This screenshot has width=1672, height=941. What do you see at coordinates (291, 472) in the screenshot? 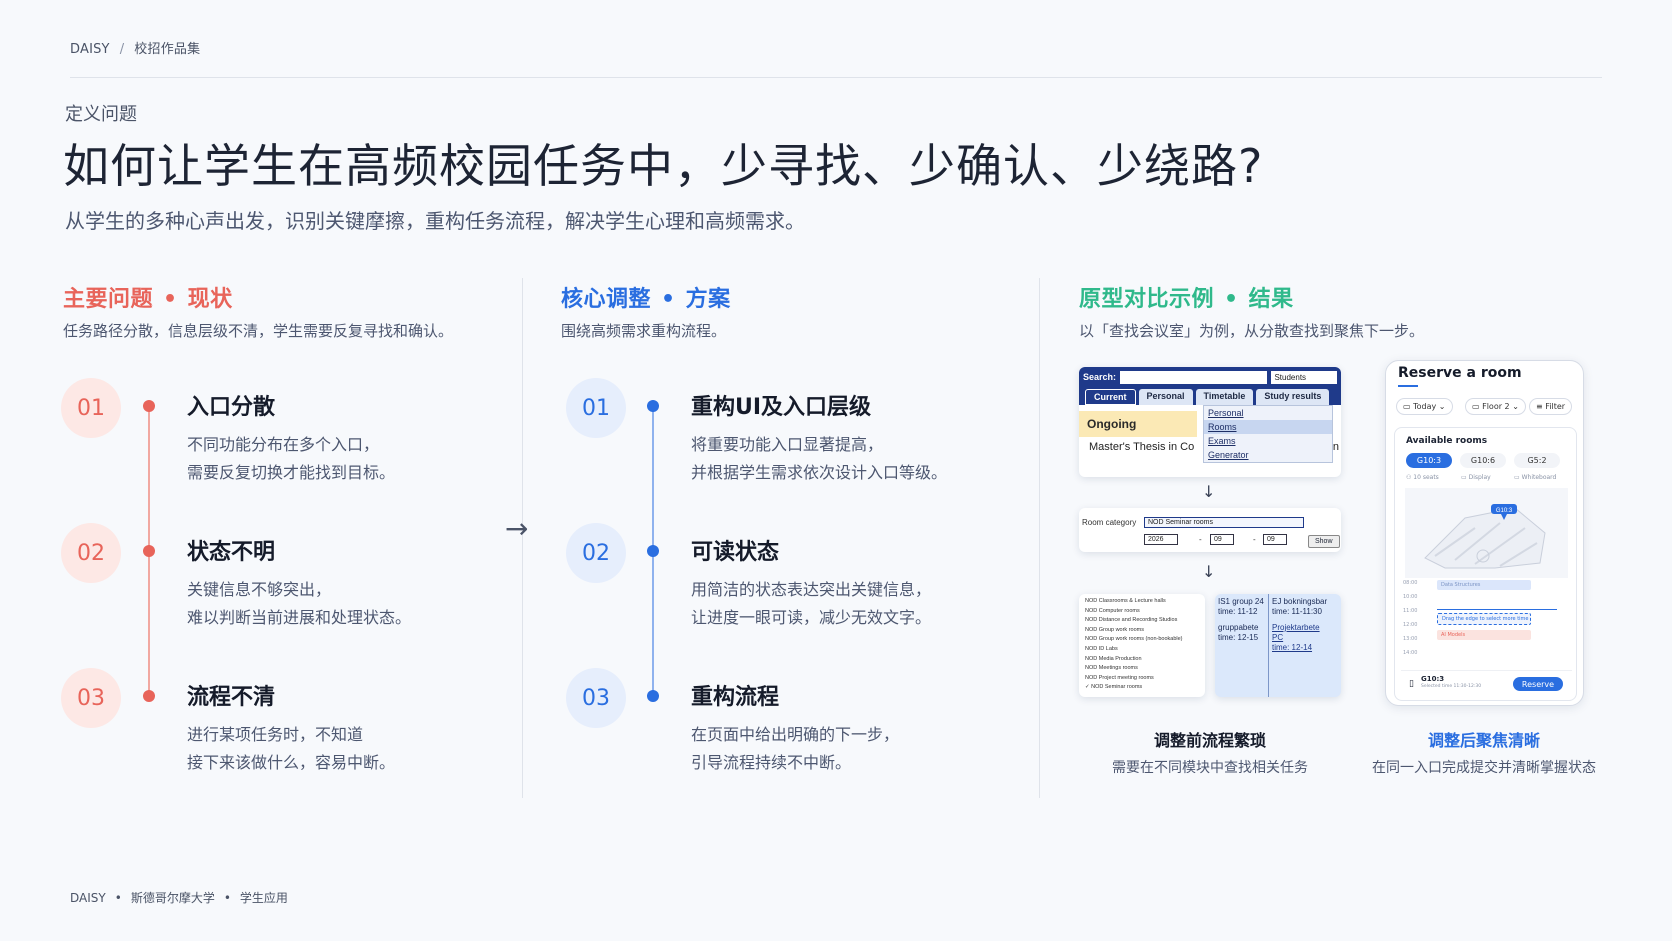
I see `problem-desc-1-line2: 需要反复切换才能找到目标。` at bounding box center [291, 472].